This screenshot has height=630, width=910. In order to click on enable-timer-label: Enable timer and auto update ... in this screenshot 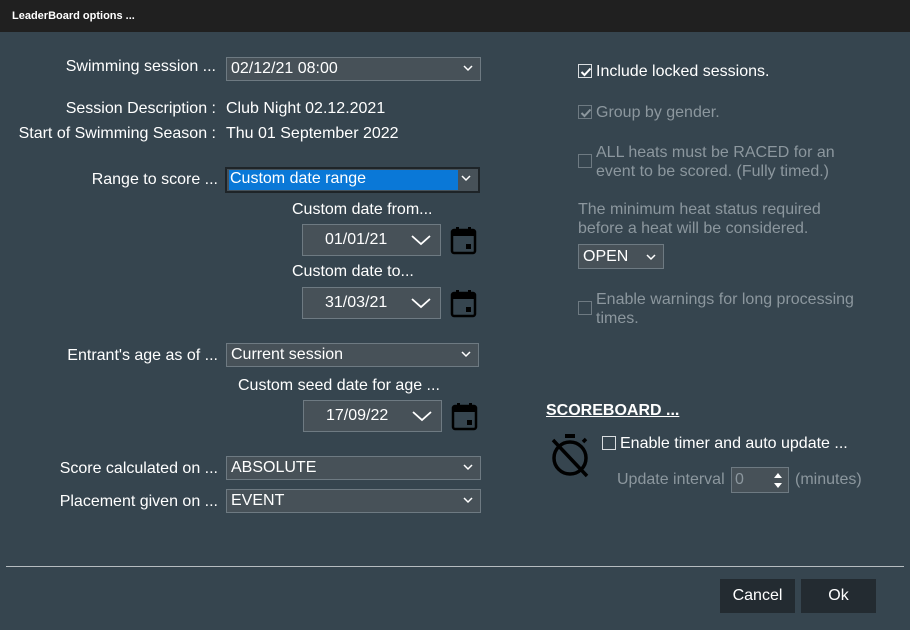, I will do `click(734, 443)`.